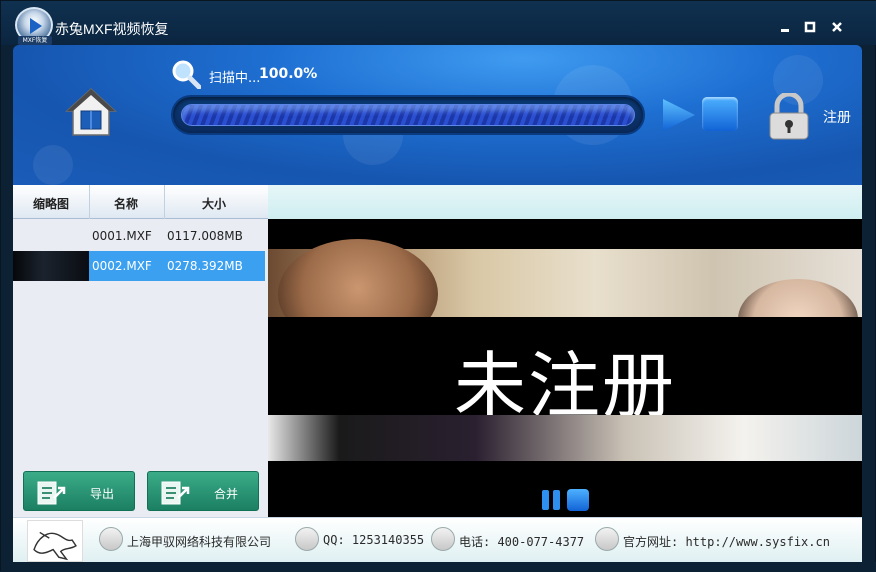 This screenshot has width=876, height=572. What do you see at coordinates (186, 74) in the screenshot?
I see `magnifier-icon` at bounding box center [186, 74].